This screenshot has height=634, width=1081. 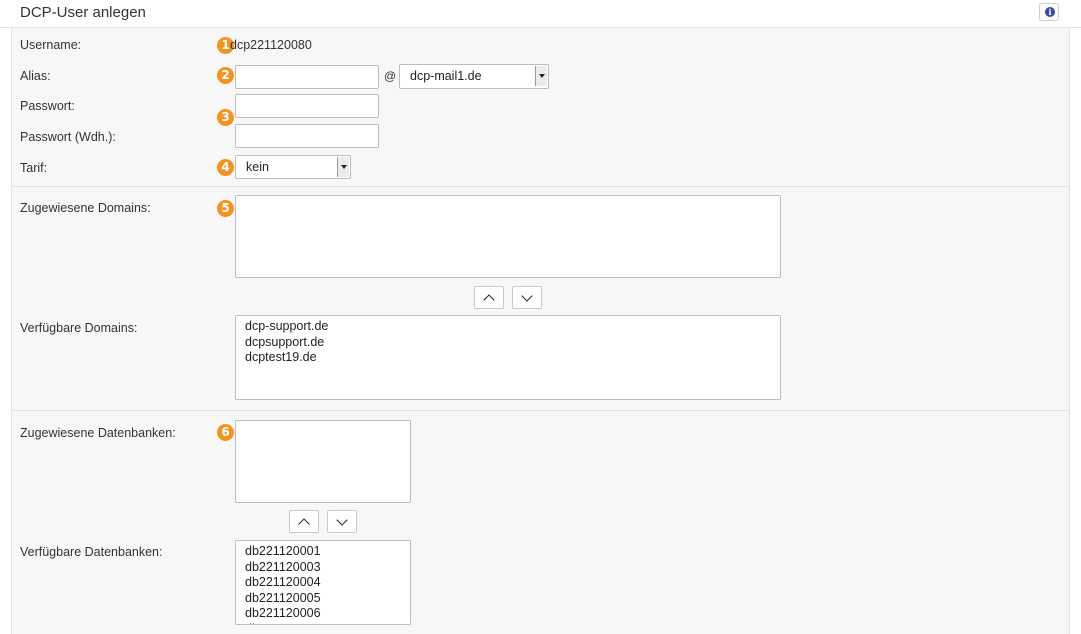 I want to click on mail-domain-selected: dcp-mail1.de, so click(x=446, y=76).